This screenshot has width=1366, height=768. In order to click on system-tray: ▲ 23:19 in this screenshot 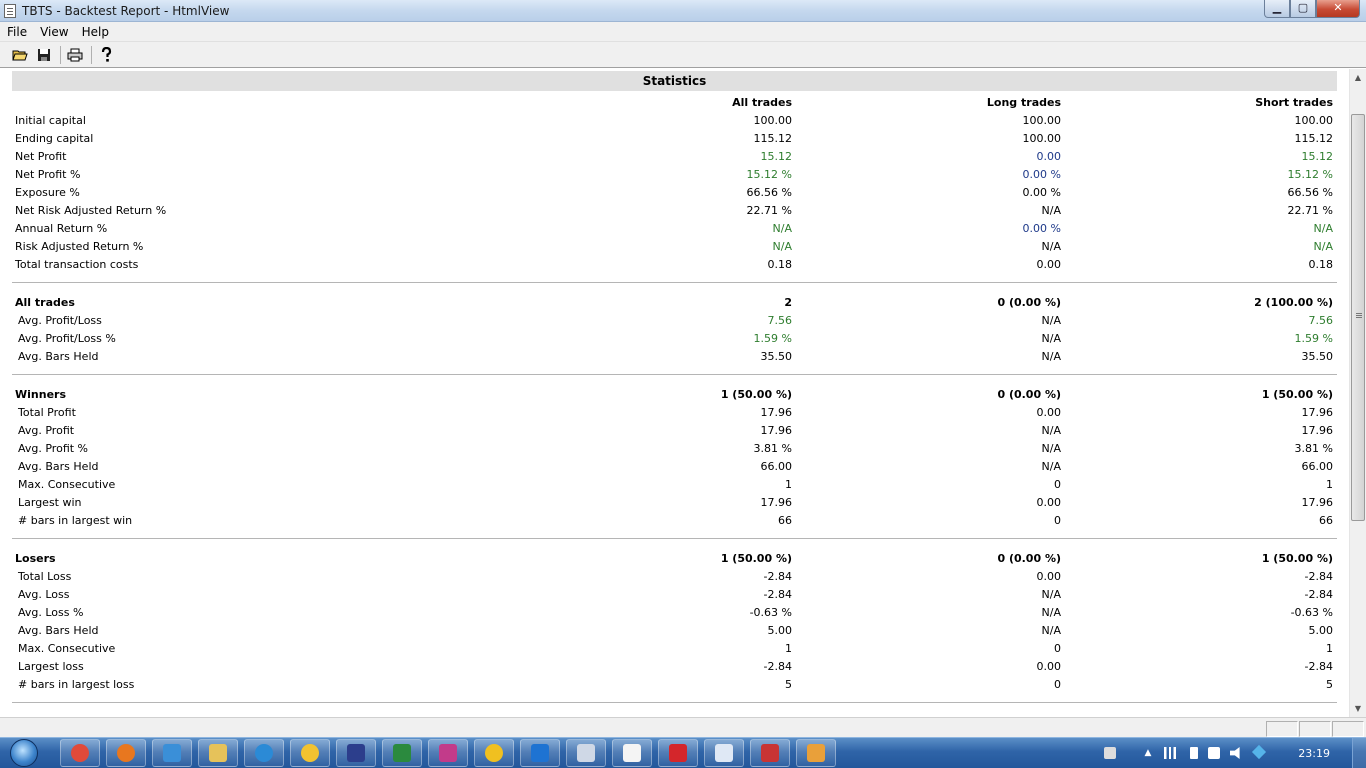, I will do `click(1231, 753)`.